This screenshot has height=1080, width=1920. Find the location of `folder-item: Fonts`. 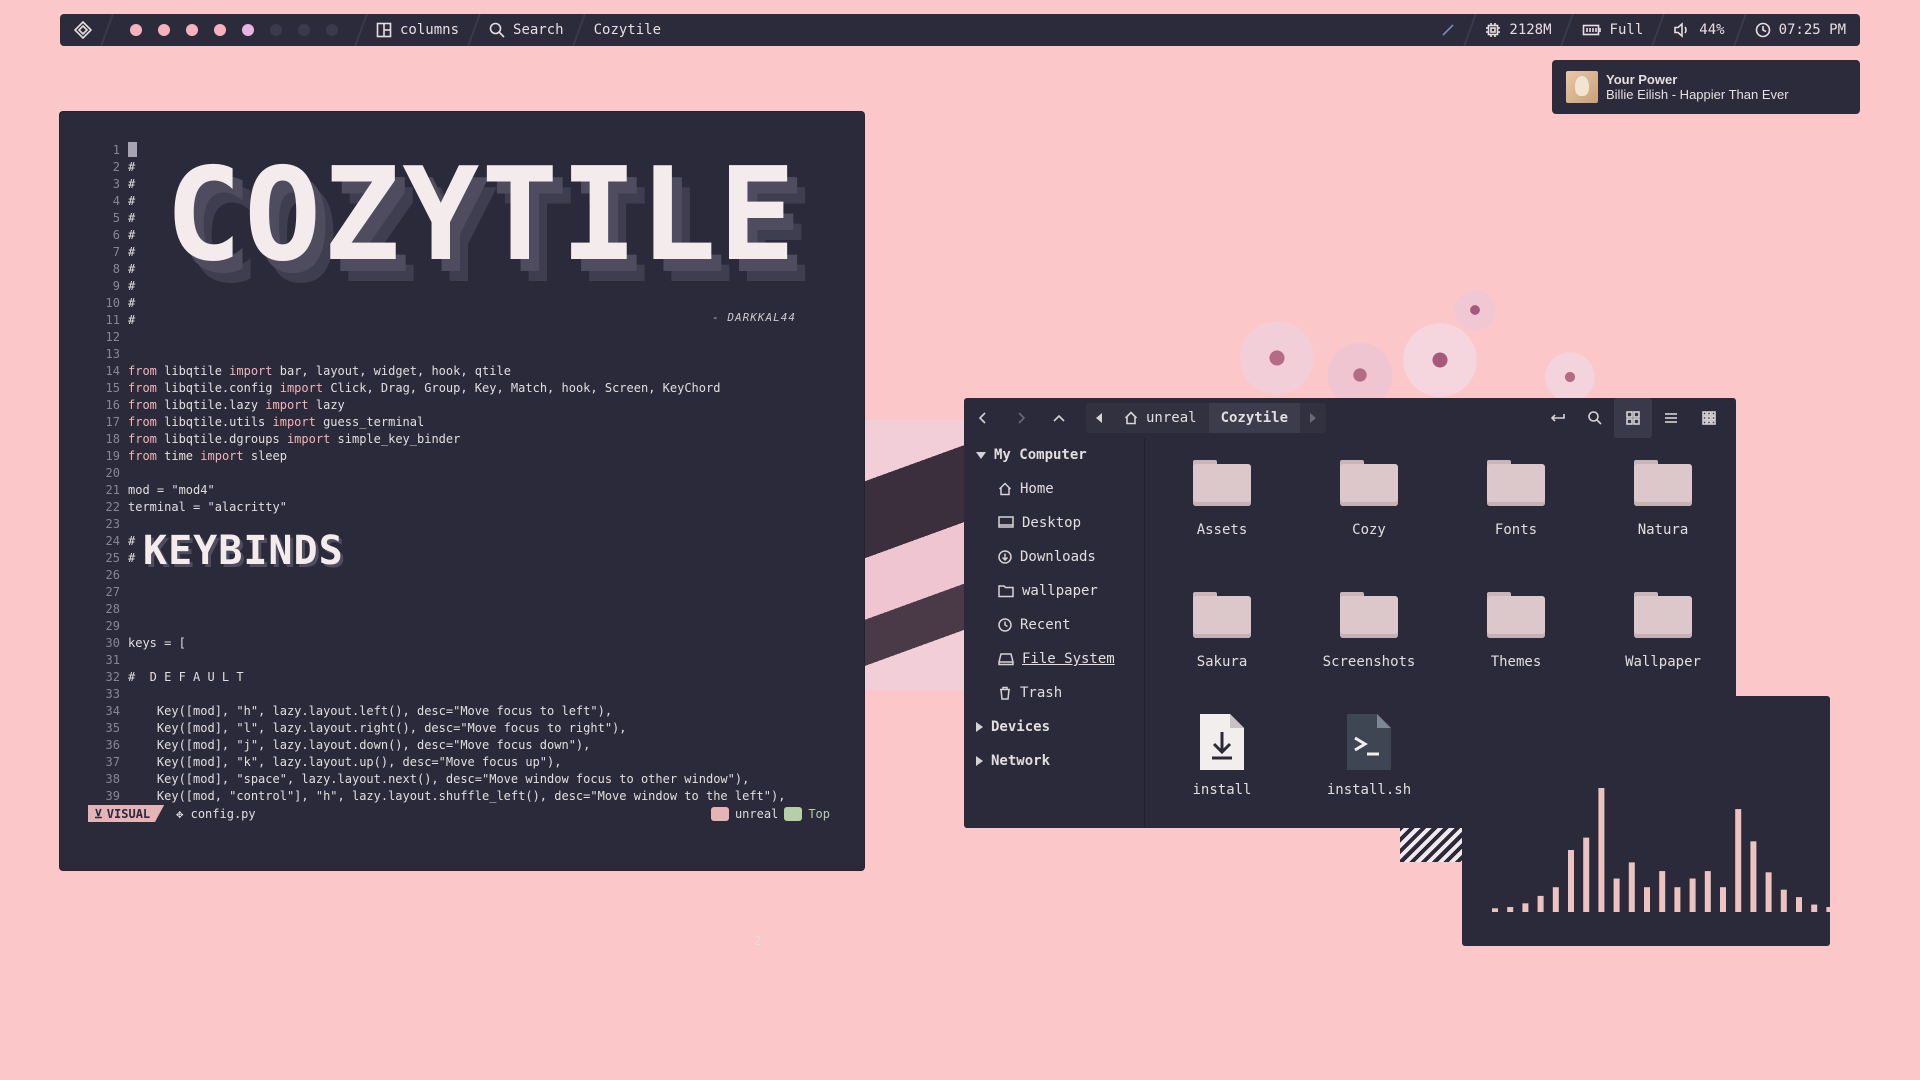

folder-item: Fonts is located at coordinates (1516, 499).